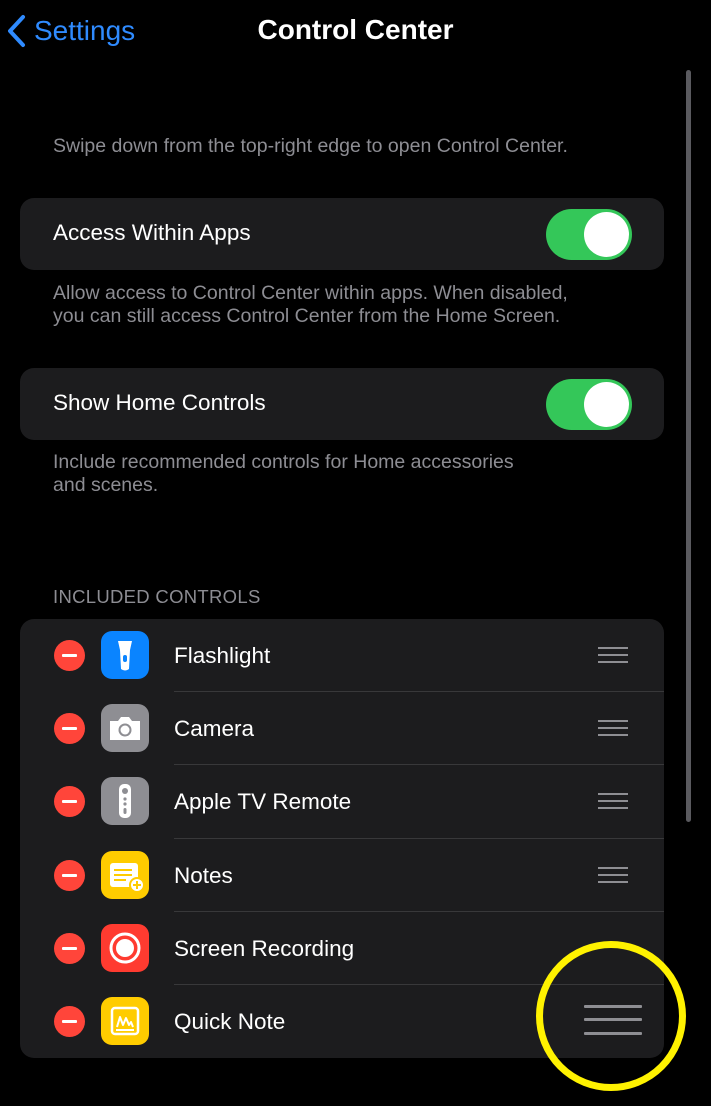 The height and width of the screenshot is (1106, 711). I want to click on access-within-apps-group: Access Within Apps, so click(342, 234).